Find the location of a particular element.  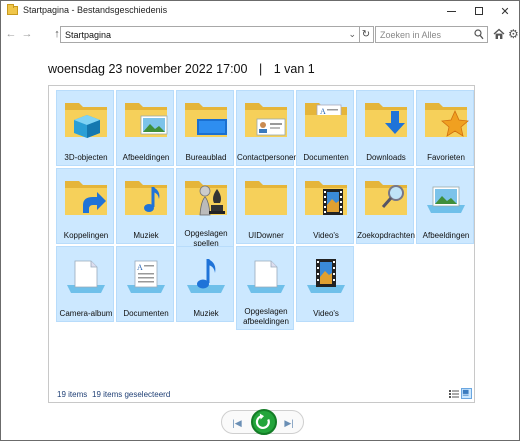

list-item: Zoekopdrachten is located at coordinates (385, 206).